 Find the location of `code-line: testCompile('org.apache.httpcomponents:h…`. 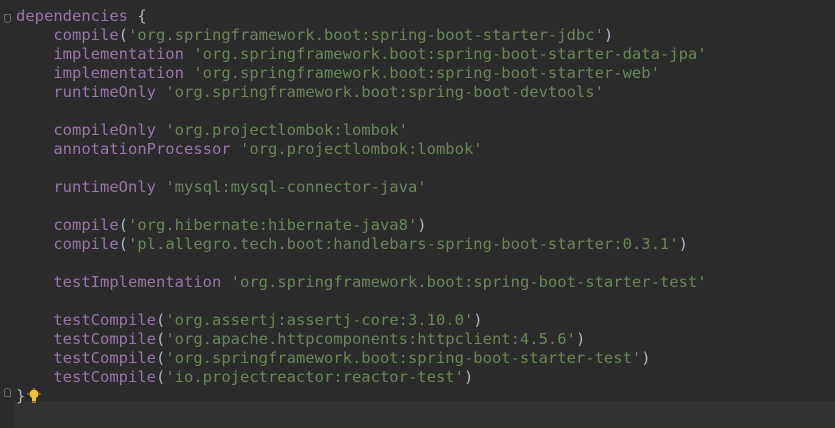

code-line: testCompile('org.apache.httpcomponents:h… is located at coordinates (425, 339).